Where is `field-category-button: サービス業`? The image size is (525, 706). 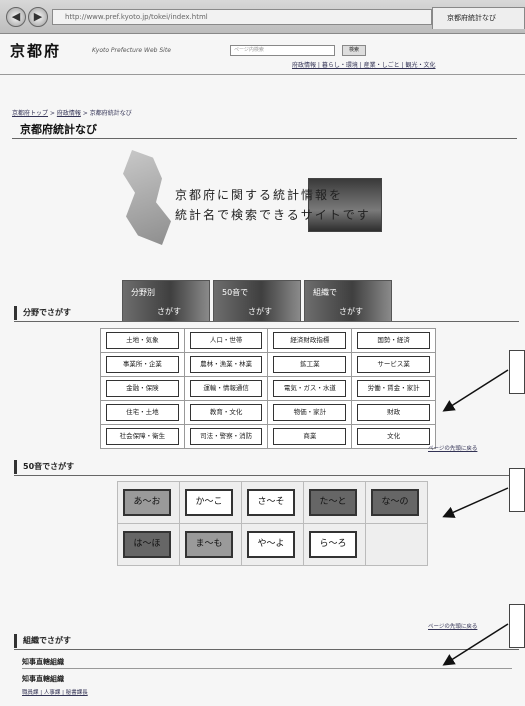 field-category-button: サービス業 is located at coordinates (393, 364).